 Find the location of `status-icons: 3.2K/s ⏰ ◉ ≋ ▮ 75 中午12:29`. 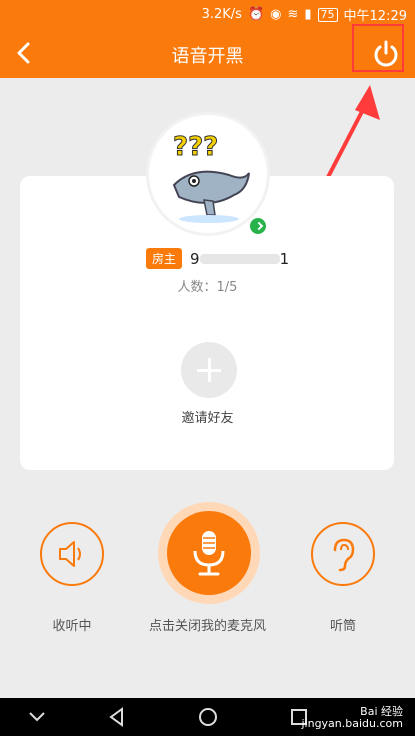

status-icons: 3.2K/s ⏰ ◉ ≋ ▮ 75 中午12:29 is located at coordinates (304, 14).